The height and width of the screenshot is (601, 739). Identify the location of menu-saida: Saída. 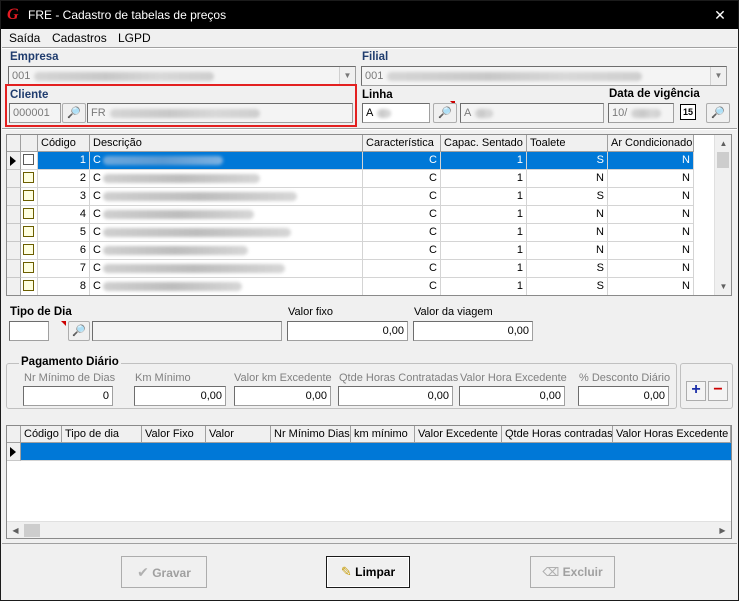
(24, 38).